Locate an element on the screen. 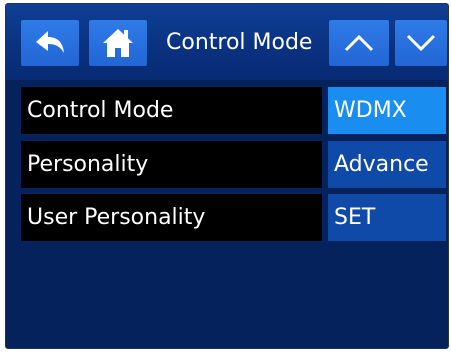 This screenshot has height=353, width=451. home-icon is located at coordinates (118, 43).